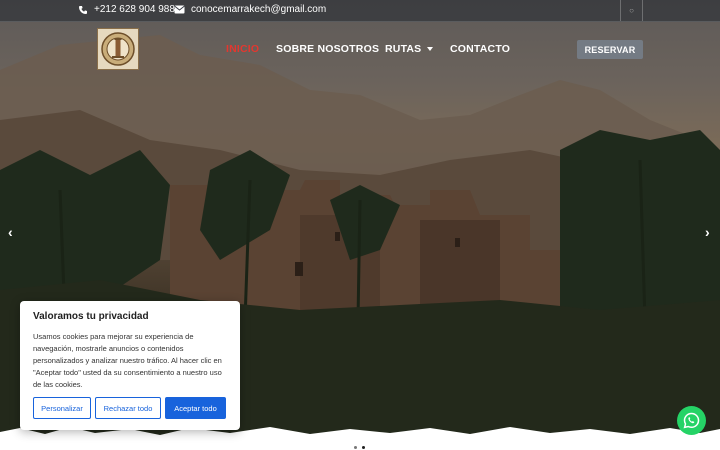  What do you see at coordinates (195, 408) in the screenshot?
I see `accept-all-button: Aceptar todo` at bounding box center [195, 408].